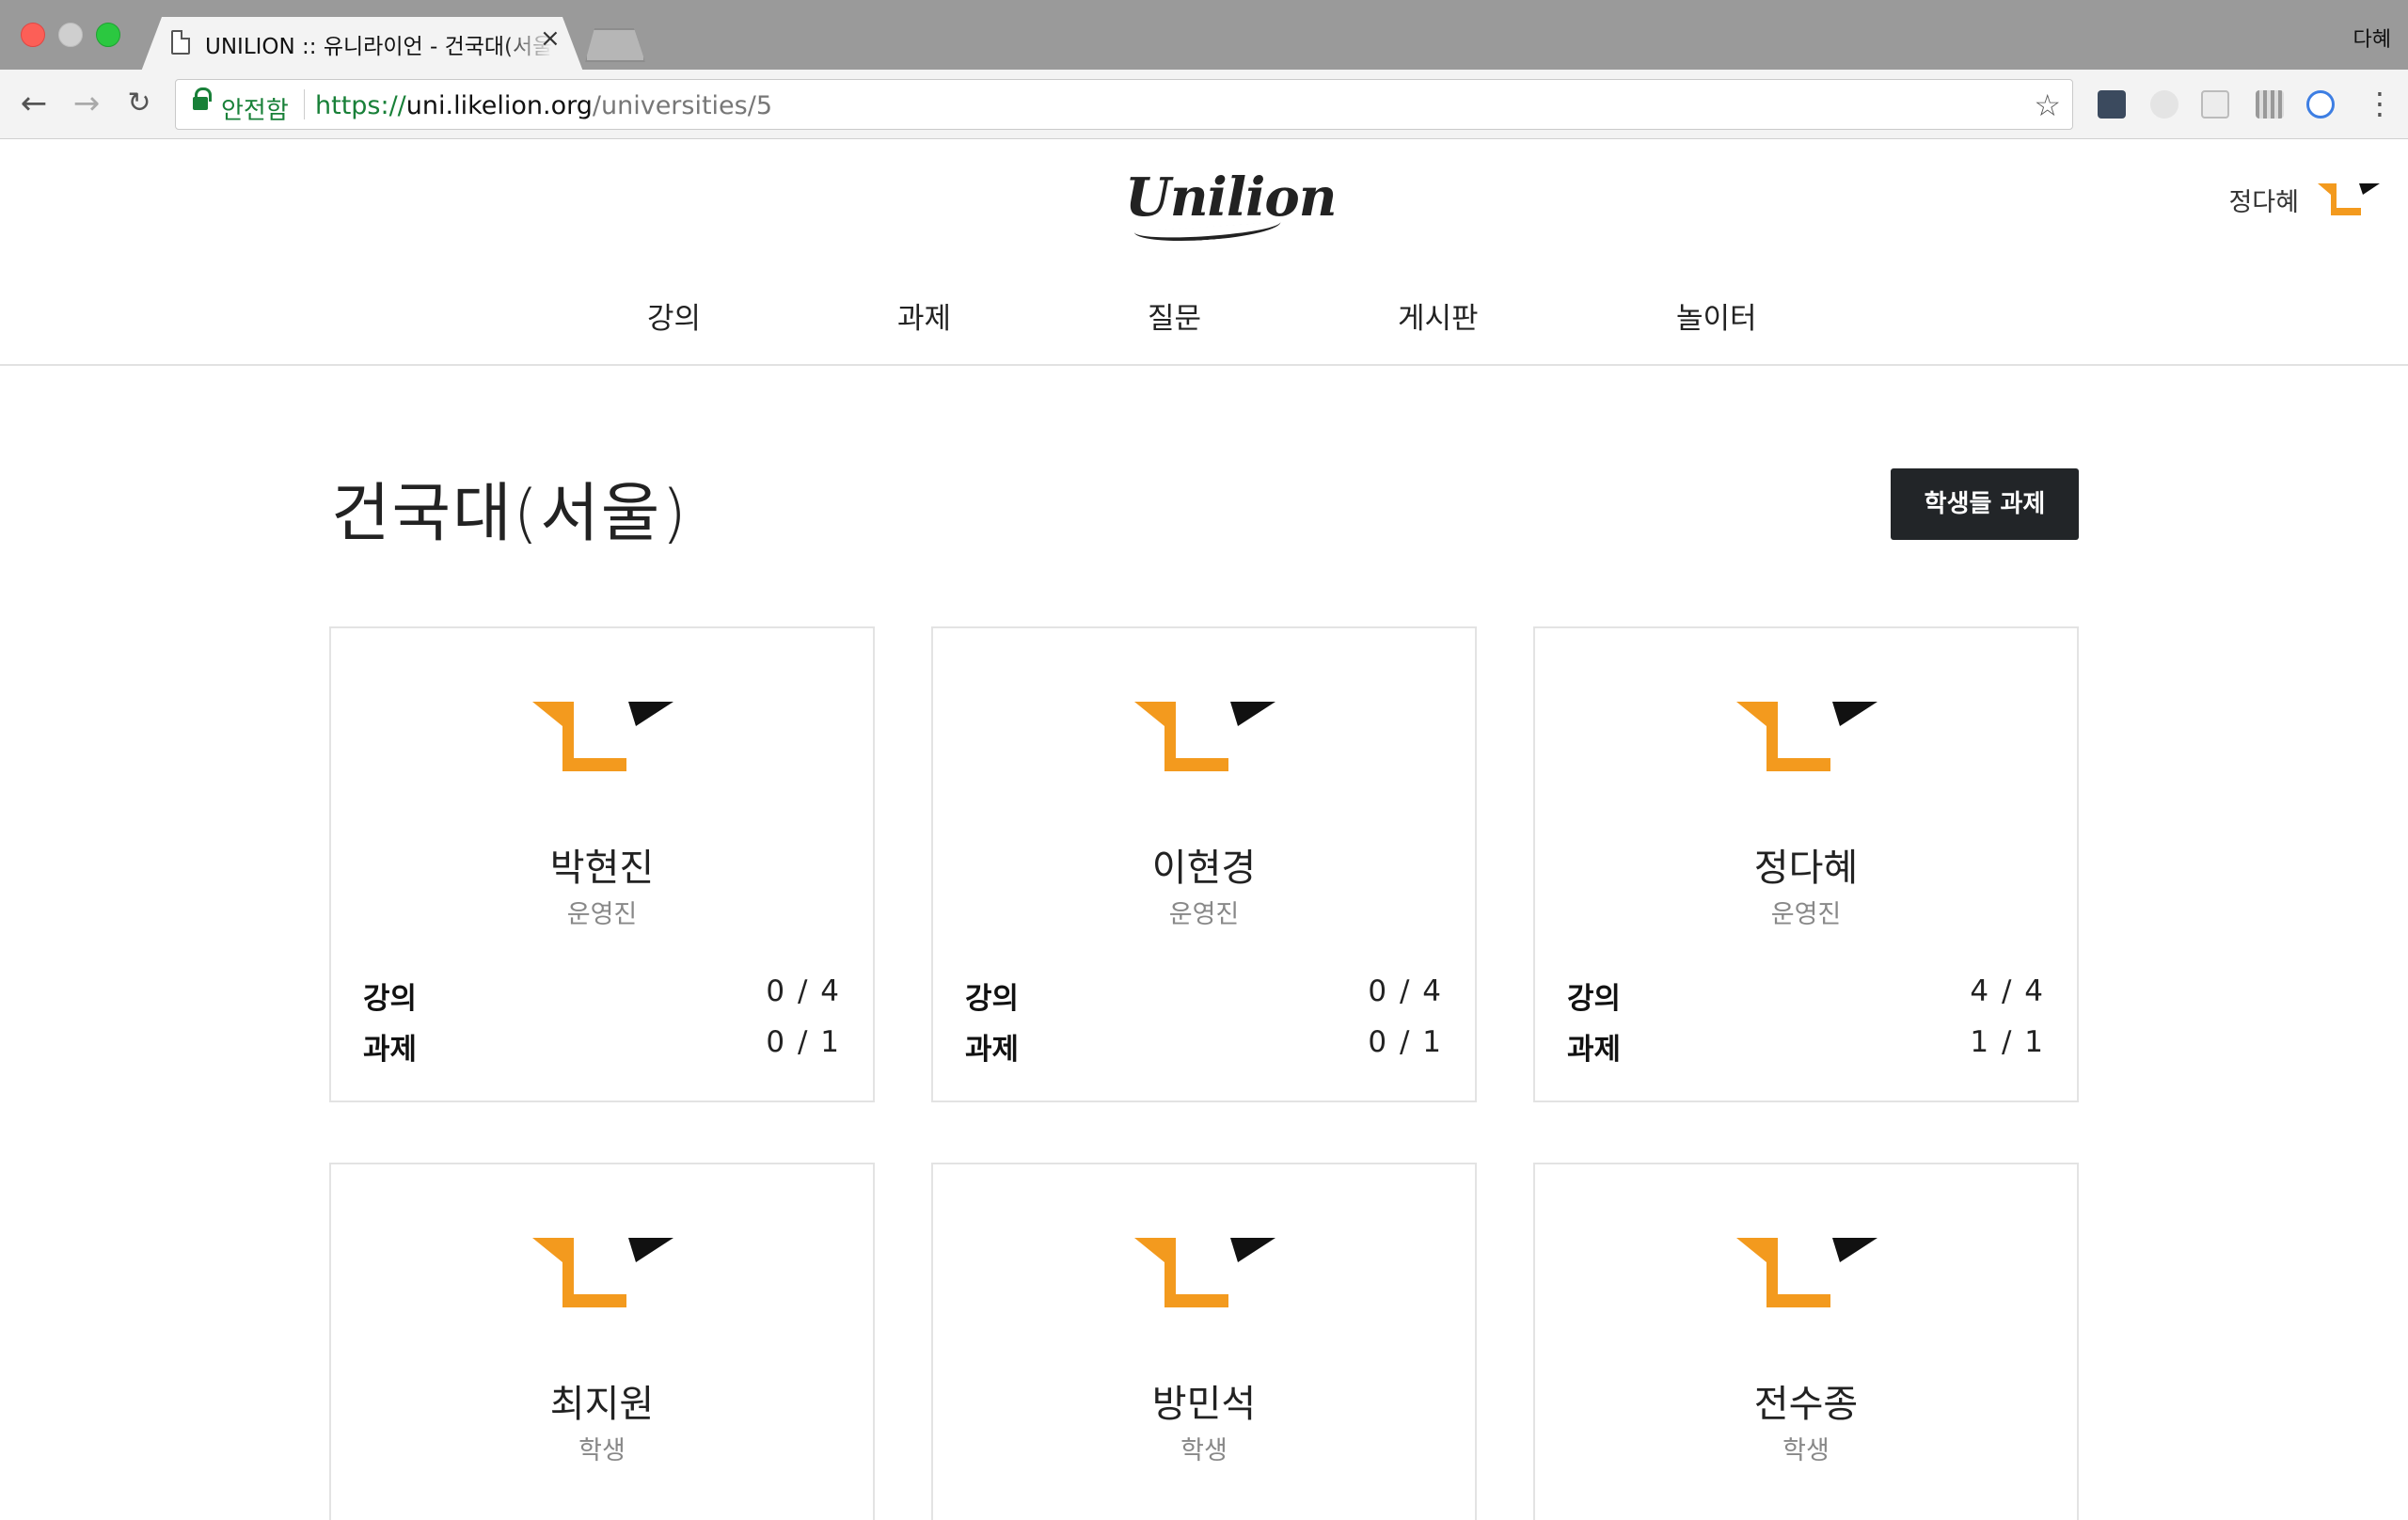 This screenshot has width=2408, height=1520. Describe the element at coordinates (379, 47) in the screenshot. I see `tab-title: UNILION :: 유니라이언 - 건국대(서울)` at that location.